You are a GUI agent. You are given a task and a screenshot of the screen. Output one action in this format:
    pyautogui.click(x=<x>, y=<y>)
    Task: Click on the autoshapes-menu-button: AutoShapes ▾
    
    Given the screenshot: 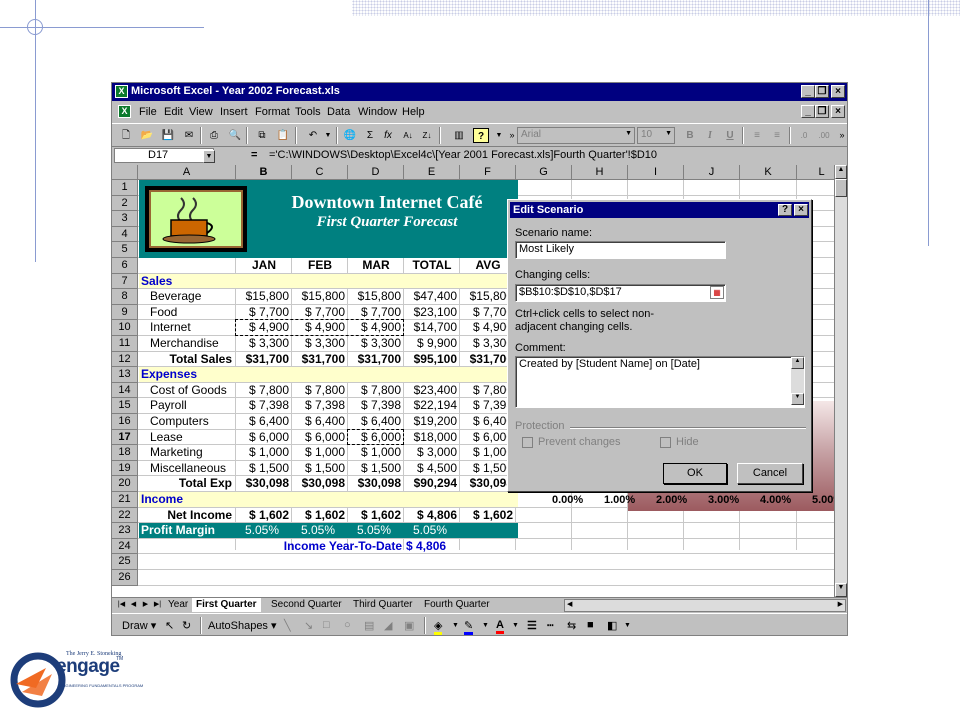 What is the action you would take?
    pyautogui.click(x=242, y=625)
    